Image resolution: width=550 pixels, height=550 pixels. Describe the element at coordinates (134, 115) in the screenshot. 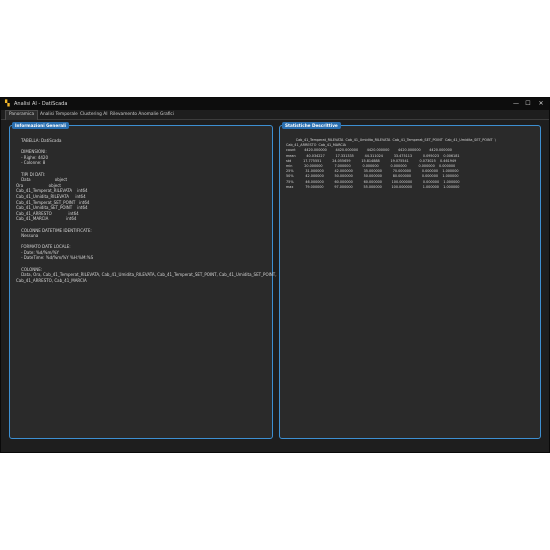

I see `tab-rilevamento-anomalie: Rilevamento Anomalie` at that location.